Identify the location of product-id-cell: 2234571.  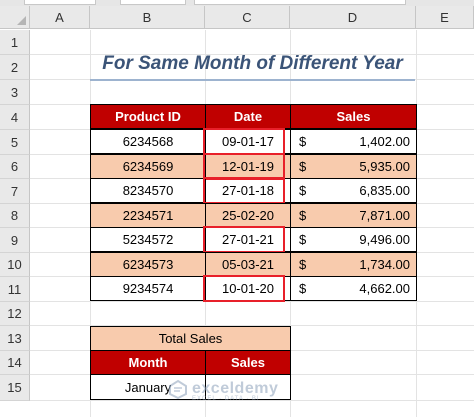
(148, 215).